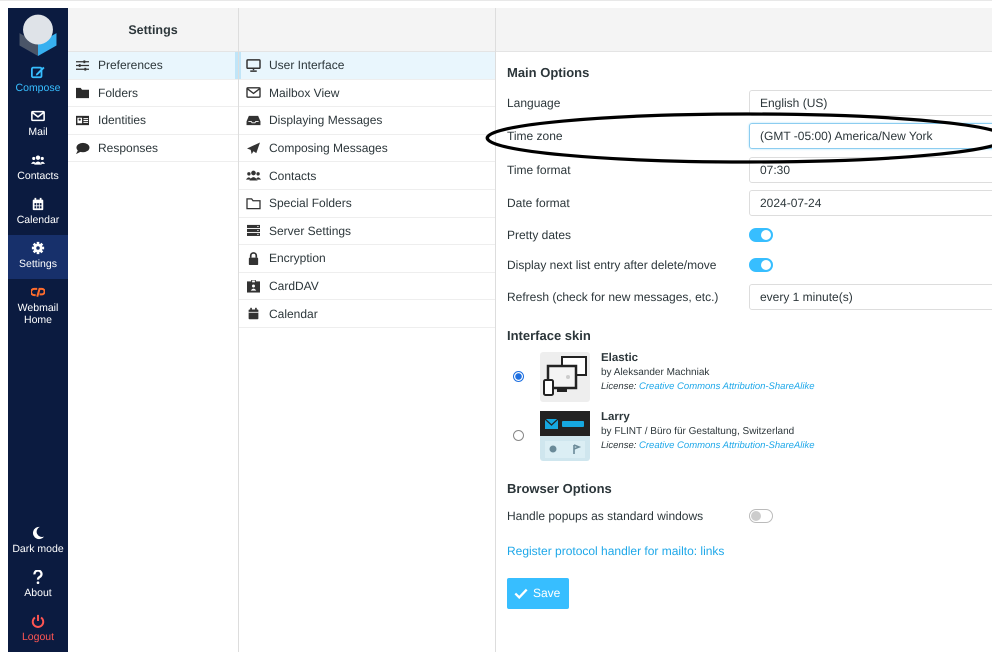 The height and width of the screenshot is (652, 992). I want to click on compose-icon, so click(38, 72).